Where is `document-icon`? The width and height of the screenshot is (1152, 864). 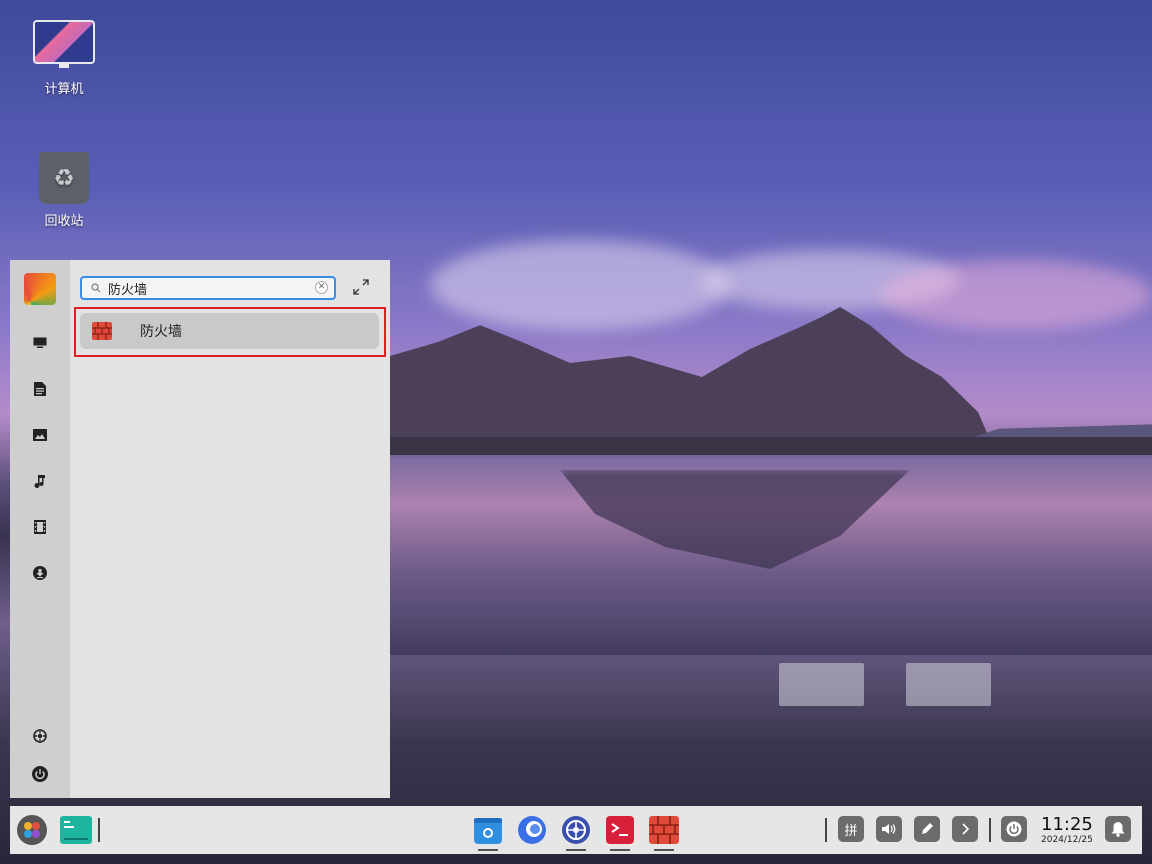
document-icon is located at coordinates (40, 389).